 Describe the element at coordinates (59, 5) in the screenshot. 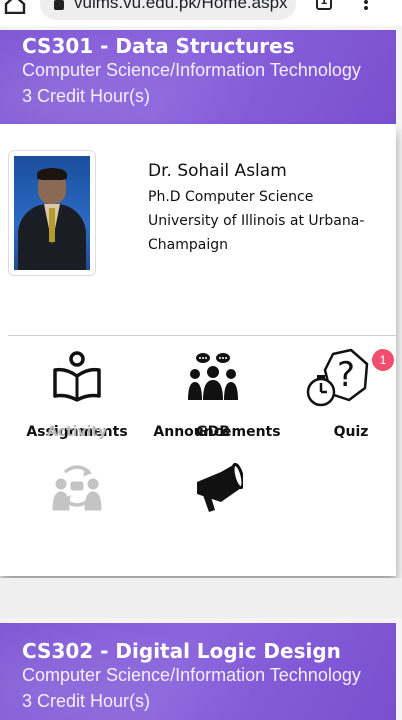

I see `lock-icon` at that location.